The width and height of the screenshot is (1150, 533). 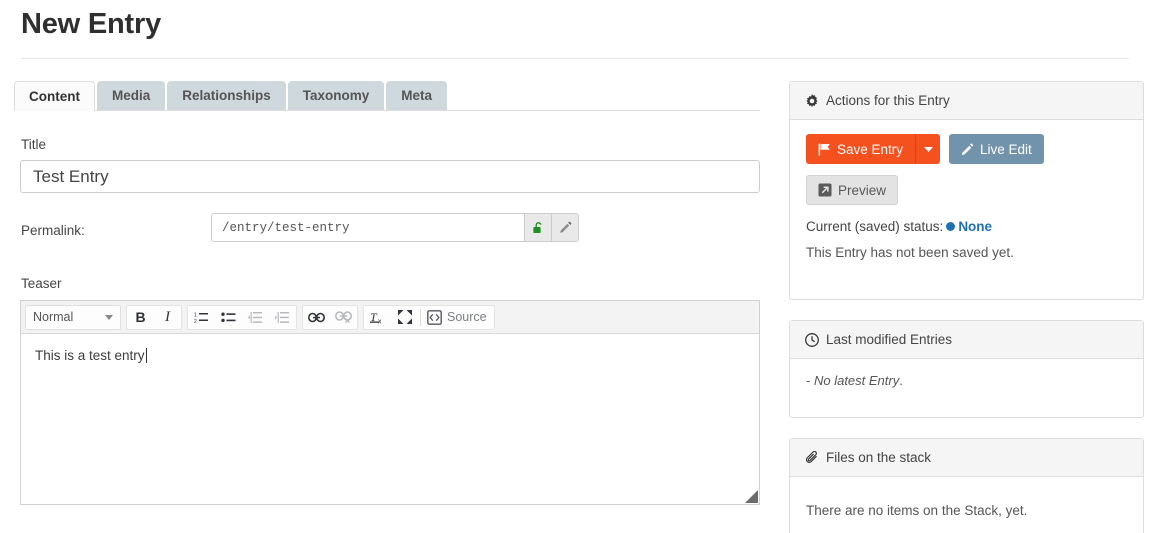 I want to click on status-badge: None, so click(x=975, y=226).